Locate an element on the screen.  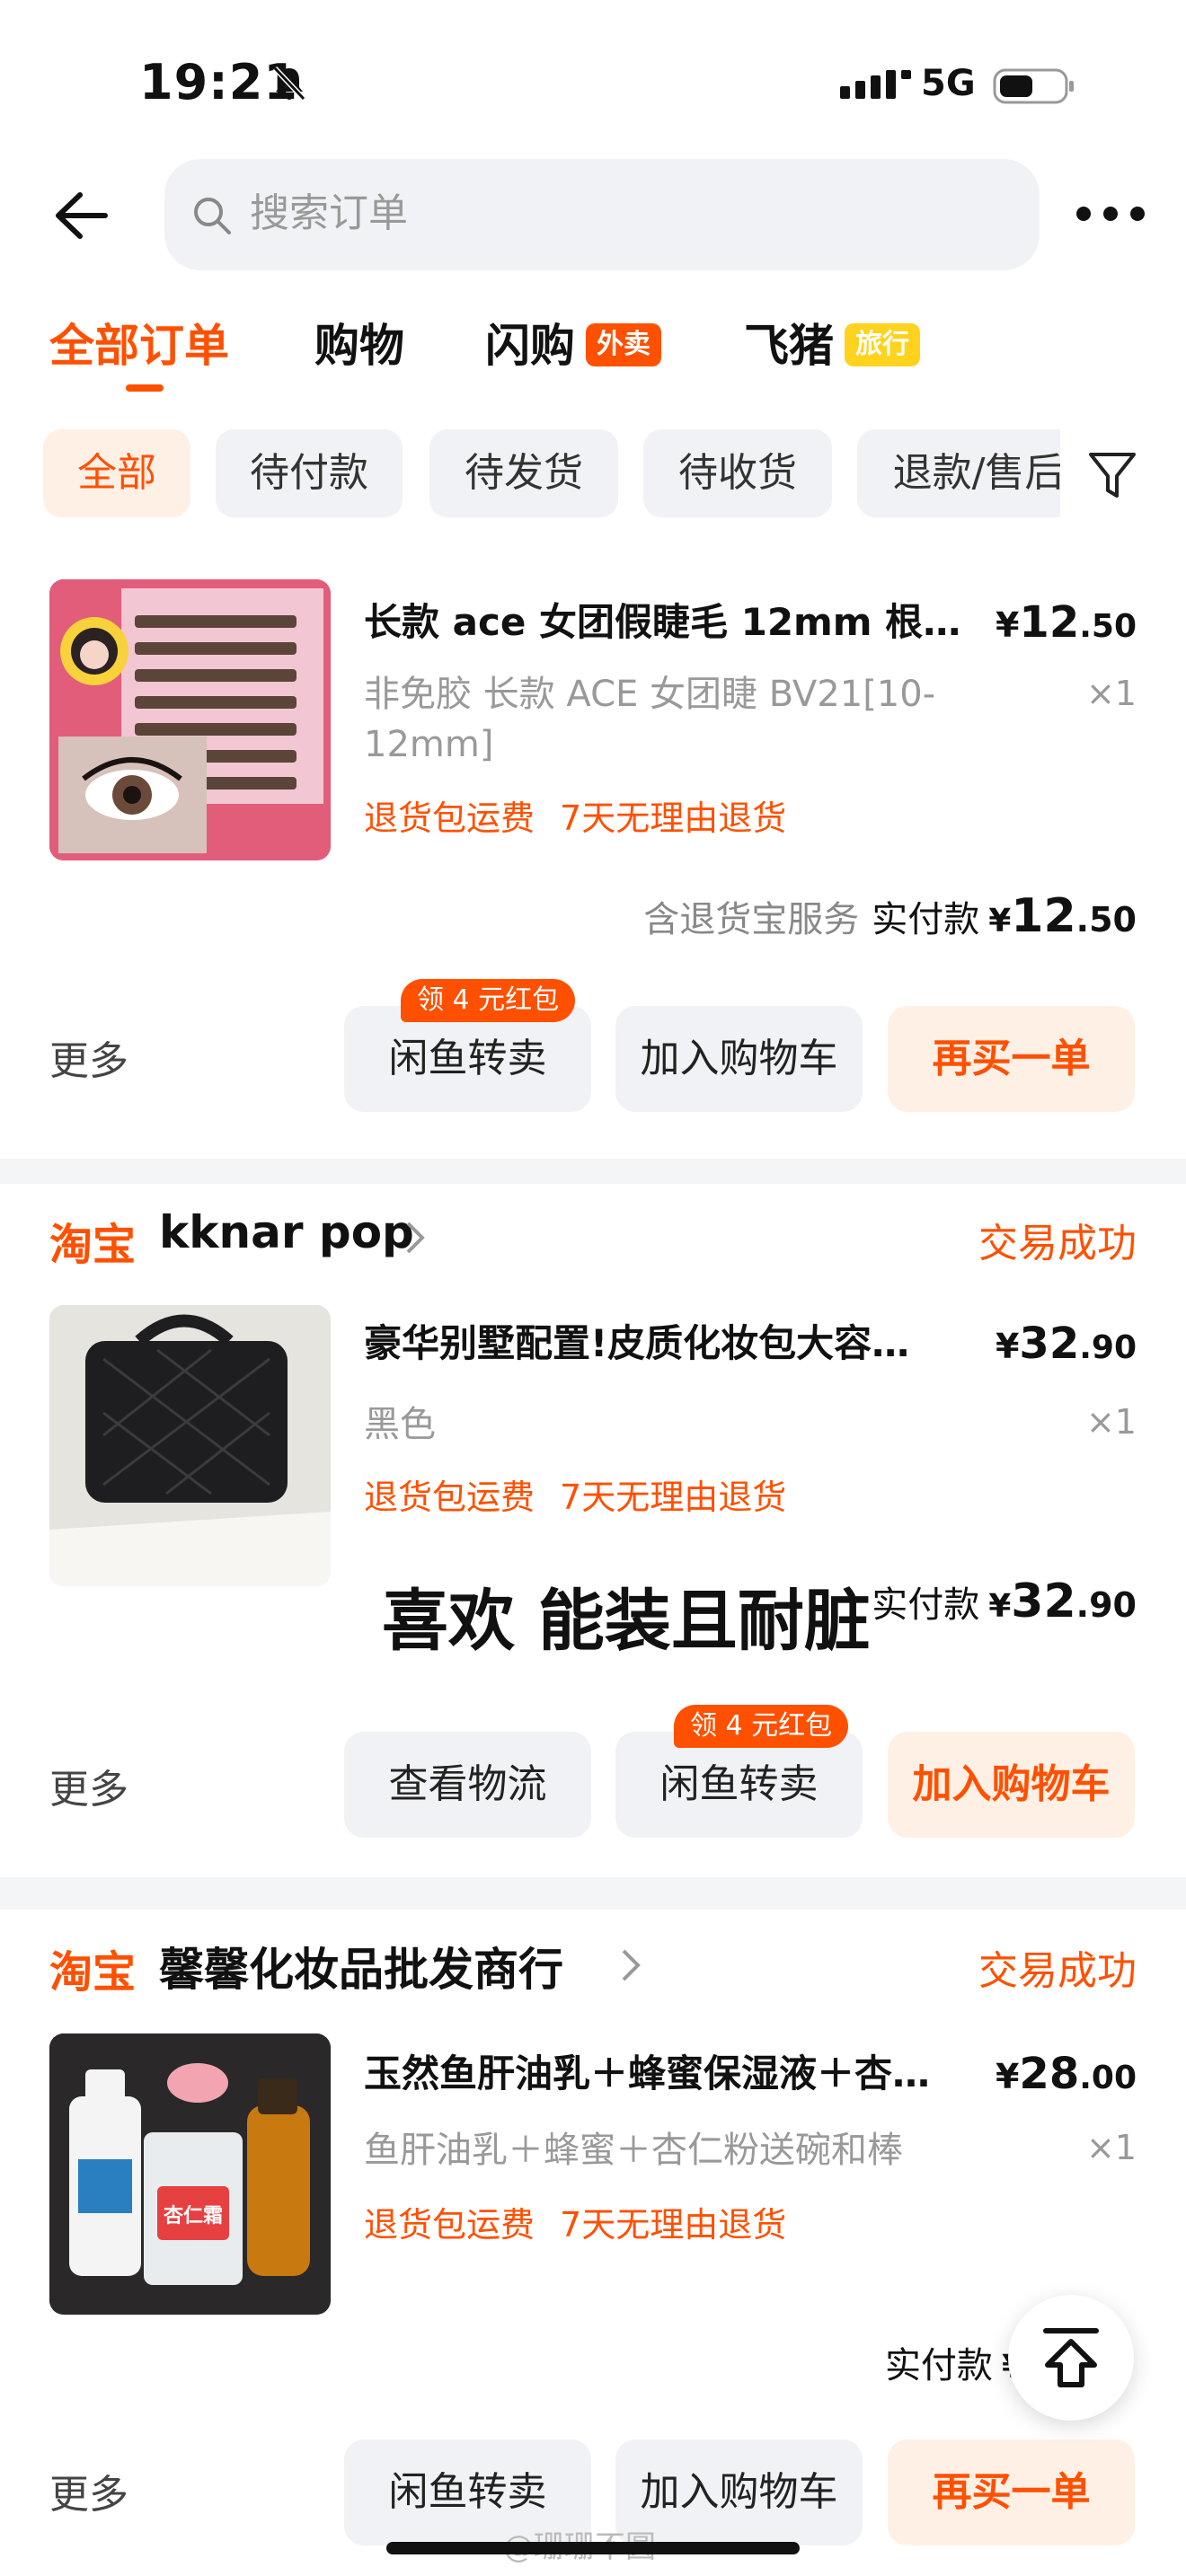
eyelash-product-image is located at coordinates (190, 719).